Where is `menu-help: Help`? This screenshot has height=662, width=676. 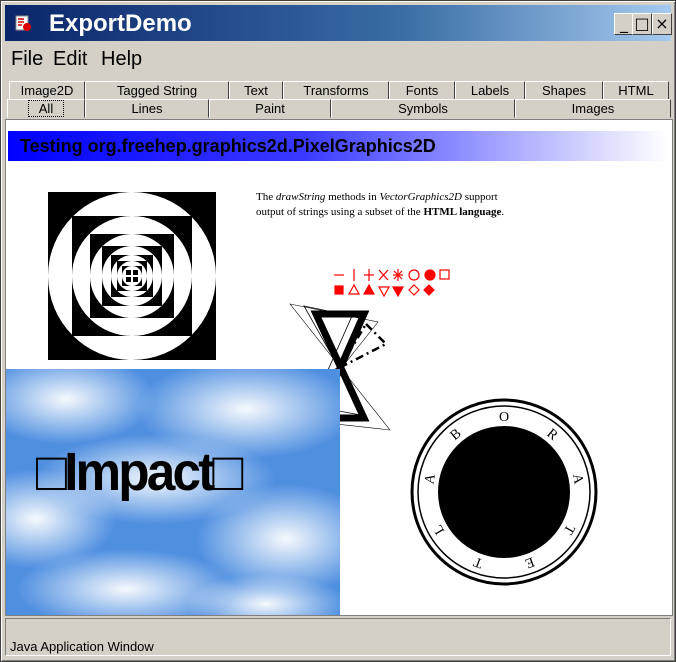 menu-help: Help is located at coordinates (121, 59).